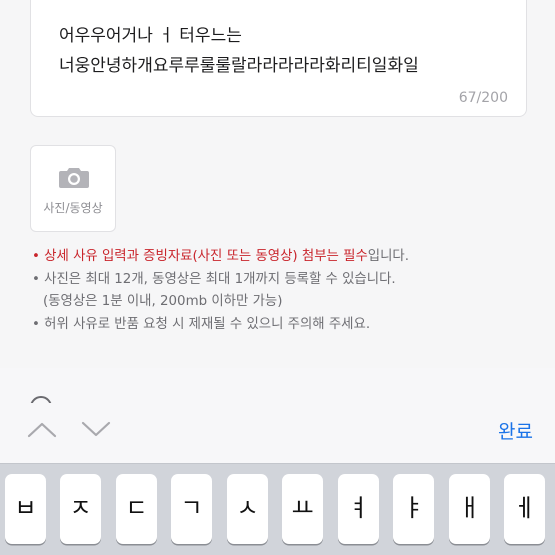  Describe the element at coordinates (73, 208) in the screenshot. I see `photo-video-label: 사진/동영상` at that location.